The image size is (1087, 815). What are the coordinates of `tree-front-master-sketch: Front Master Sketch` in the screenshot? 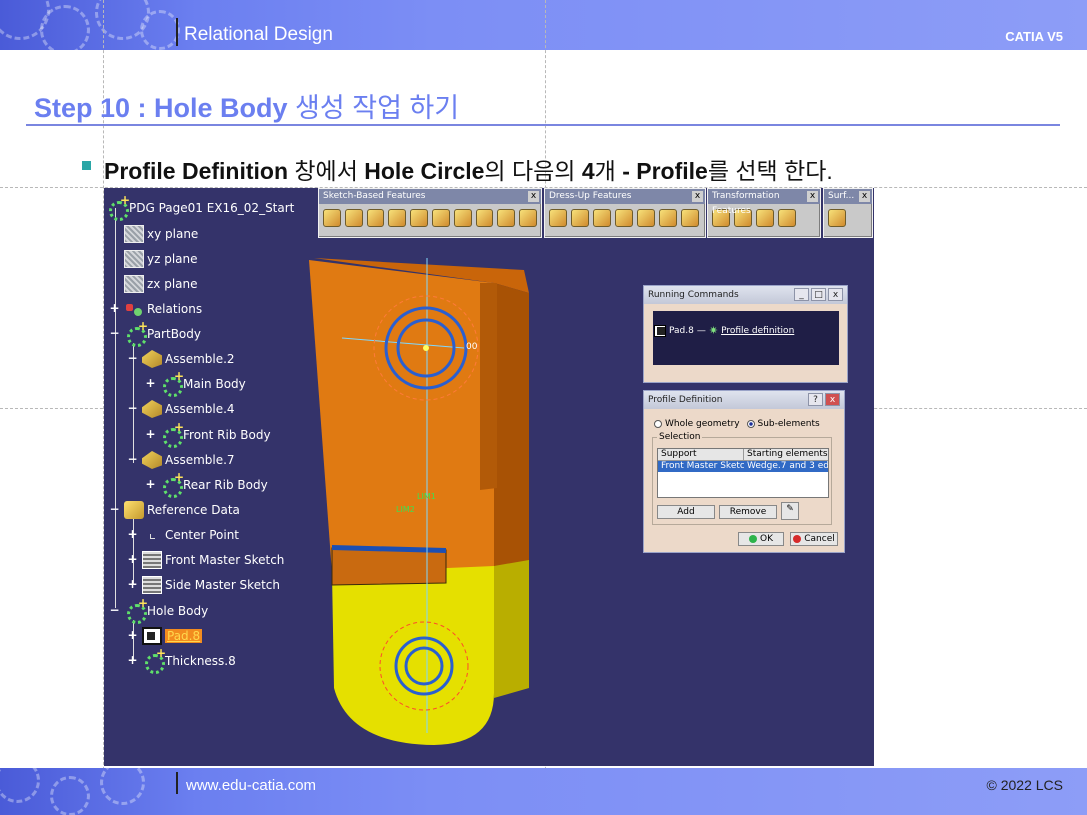 It's located at (213, 560).